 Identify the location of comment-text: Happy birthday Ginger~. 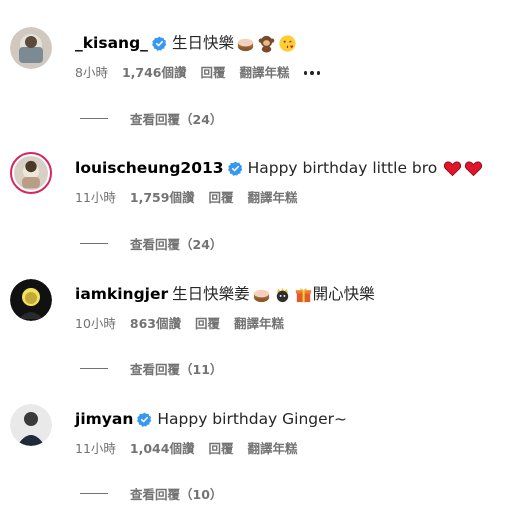
(252, 419).